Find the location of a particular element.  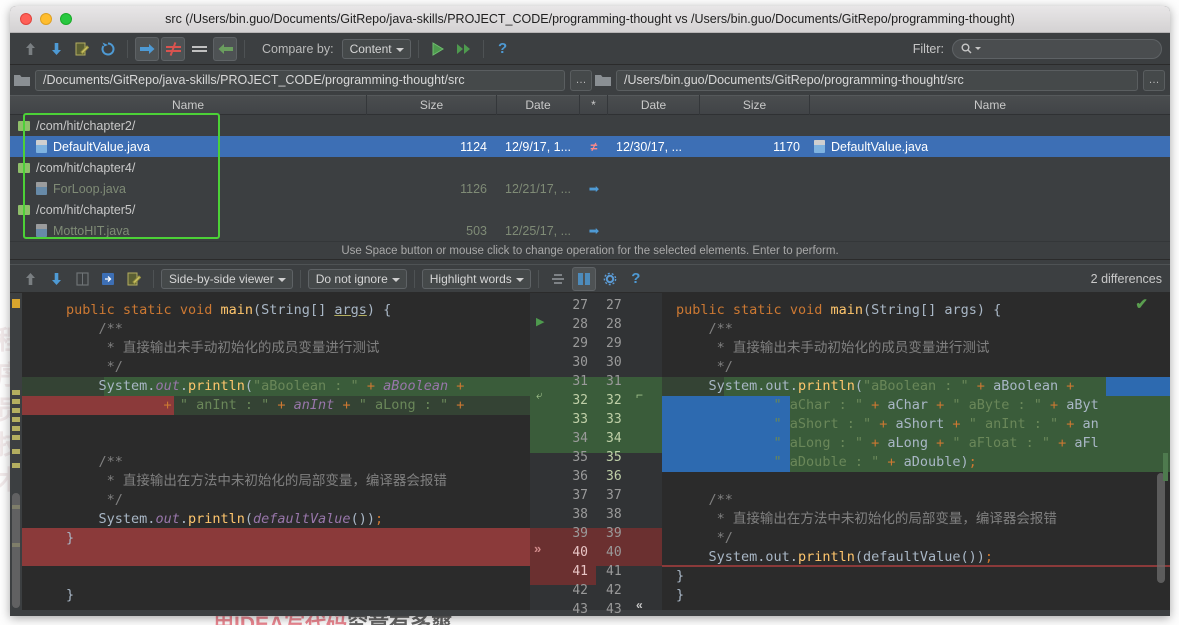

line-number: 32 is located at coordinates (580, 400).